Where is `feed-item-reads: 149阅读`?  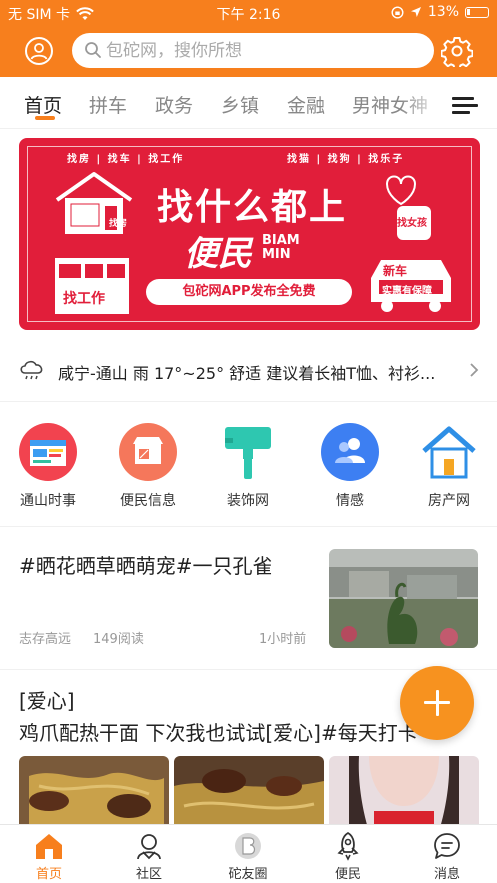 feed-item-reads: 149阅读 is located at coordinates (118, 639).